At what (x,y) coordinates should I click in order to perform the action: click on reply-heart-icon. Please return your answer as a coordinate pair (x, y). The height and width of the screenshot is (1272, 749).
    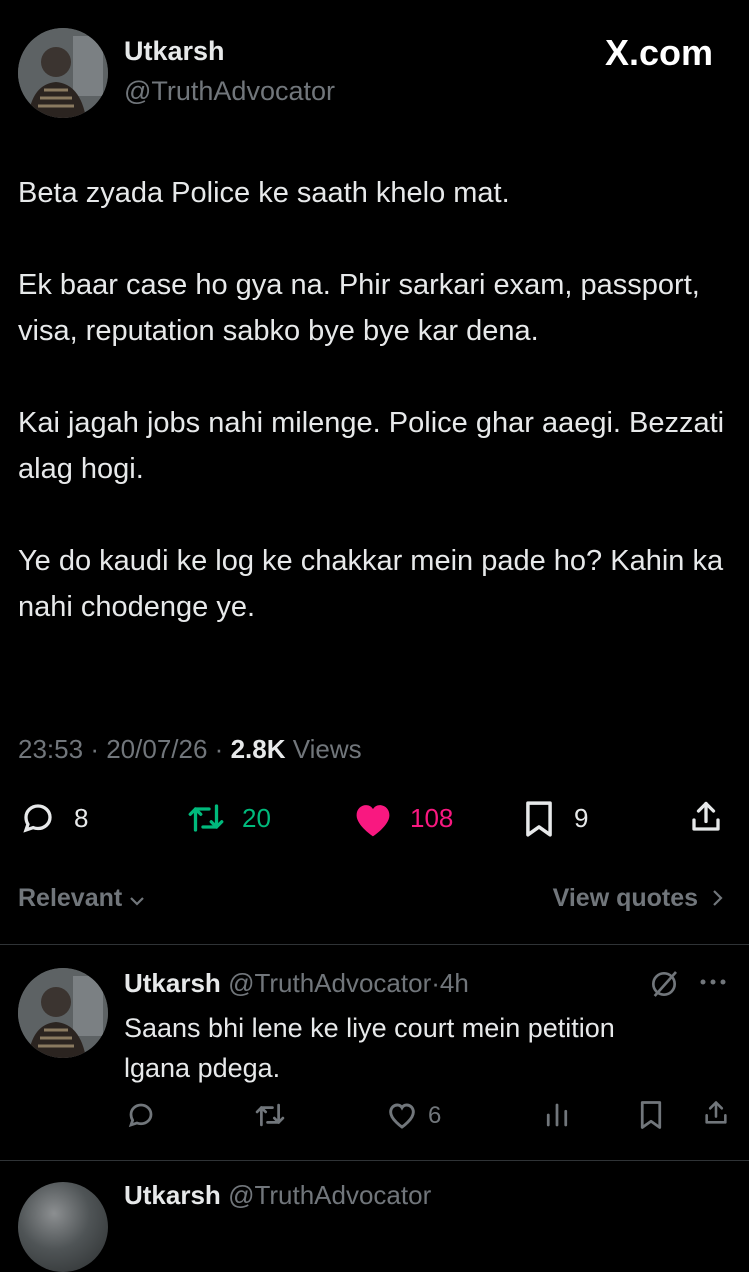
    Looking at the image, I should click on (402, 1115).